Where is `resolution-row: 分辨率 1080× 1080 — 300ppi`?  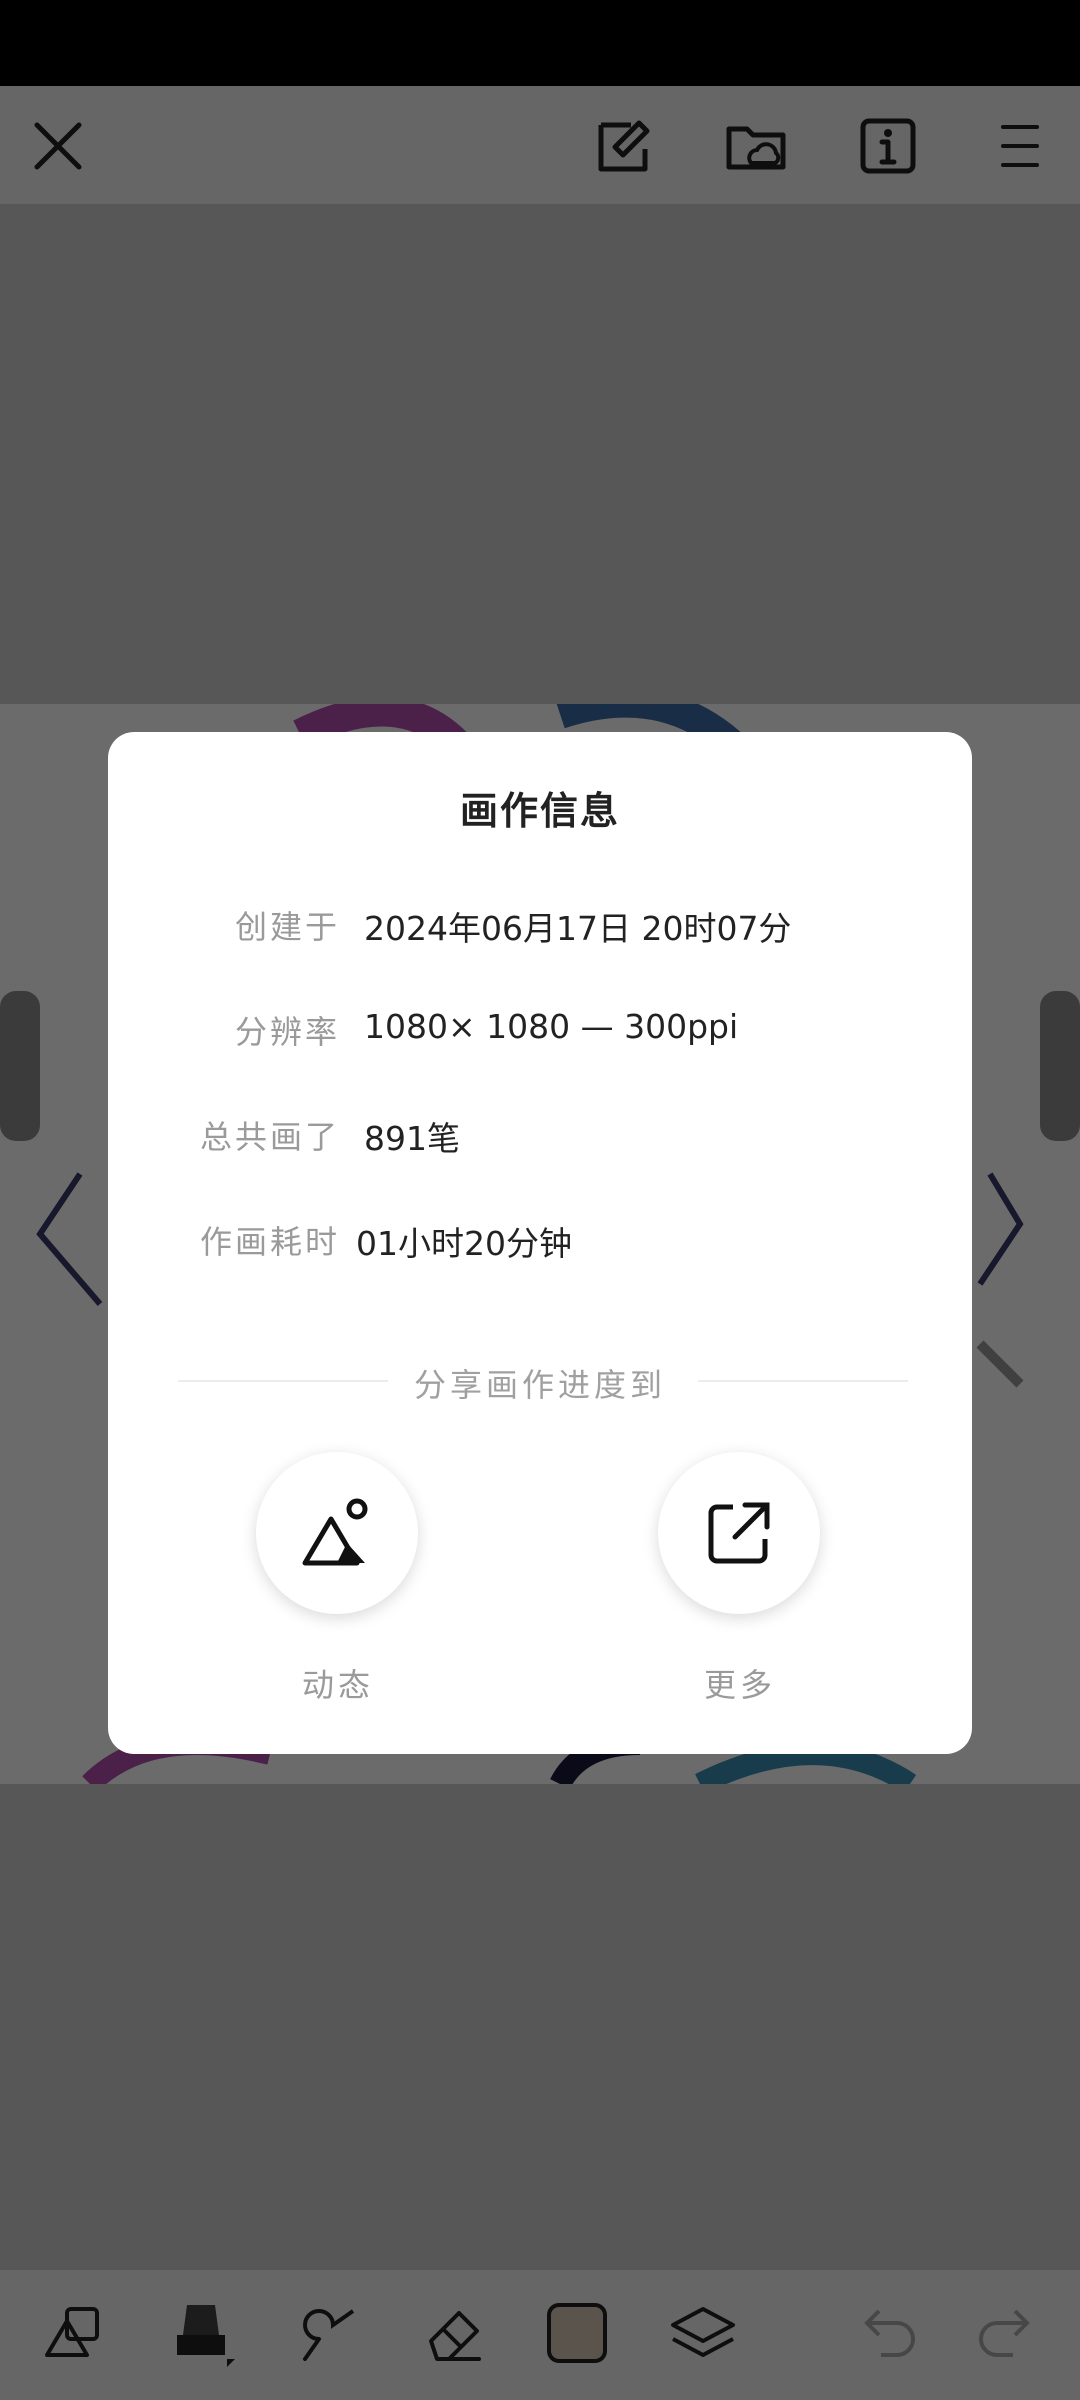
resolution-row: 分辨率 1080× 1080 — 300ppi is located at coordinates (540, 1032).